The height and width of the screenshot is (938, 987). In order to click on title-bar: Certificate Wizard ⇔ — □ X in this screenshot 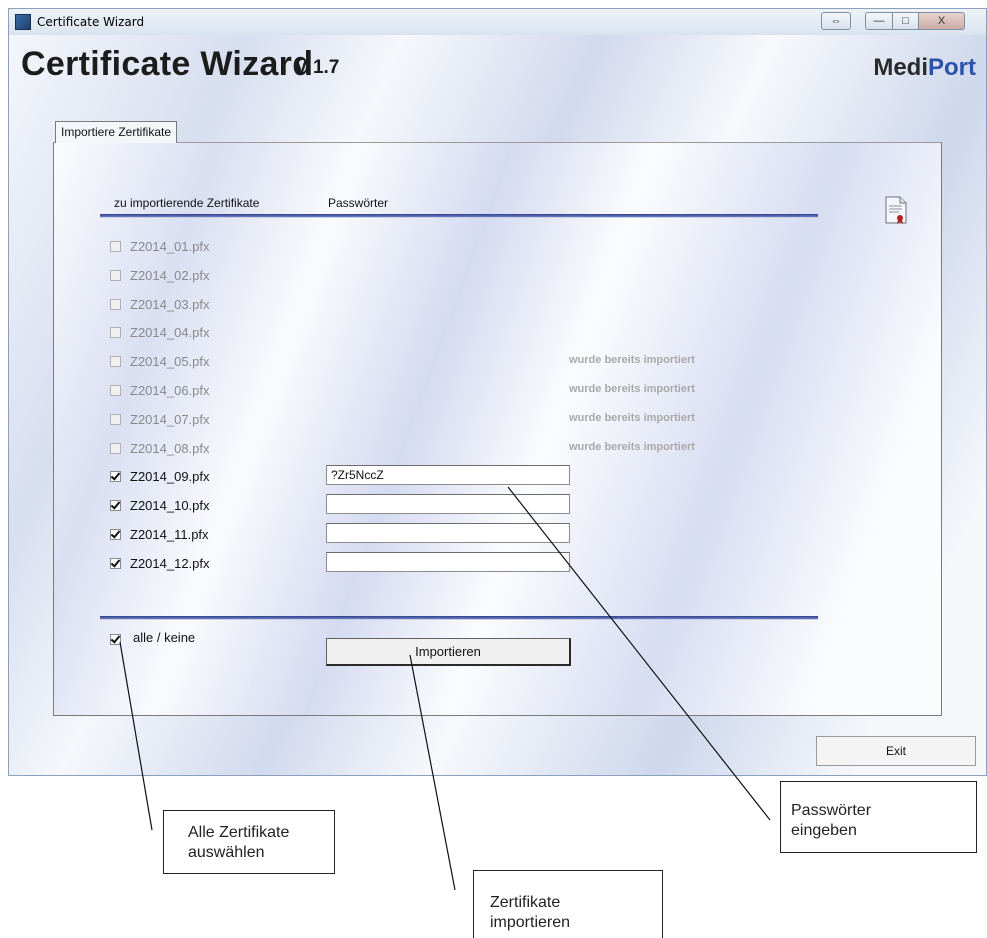, I will do `click(497, 22)`.